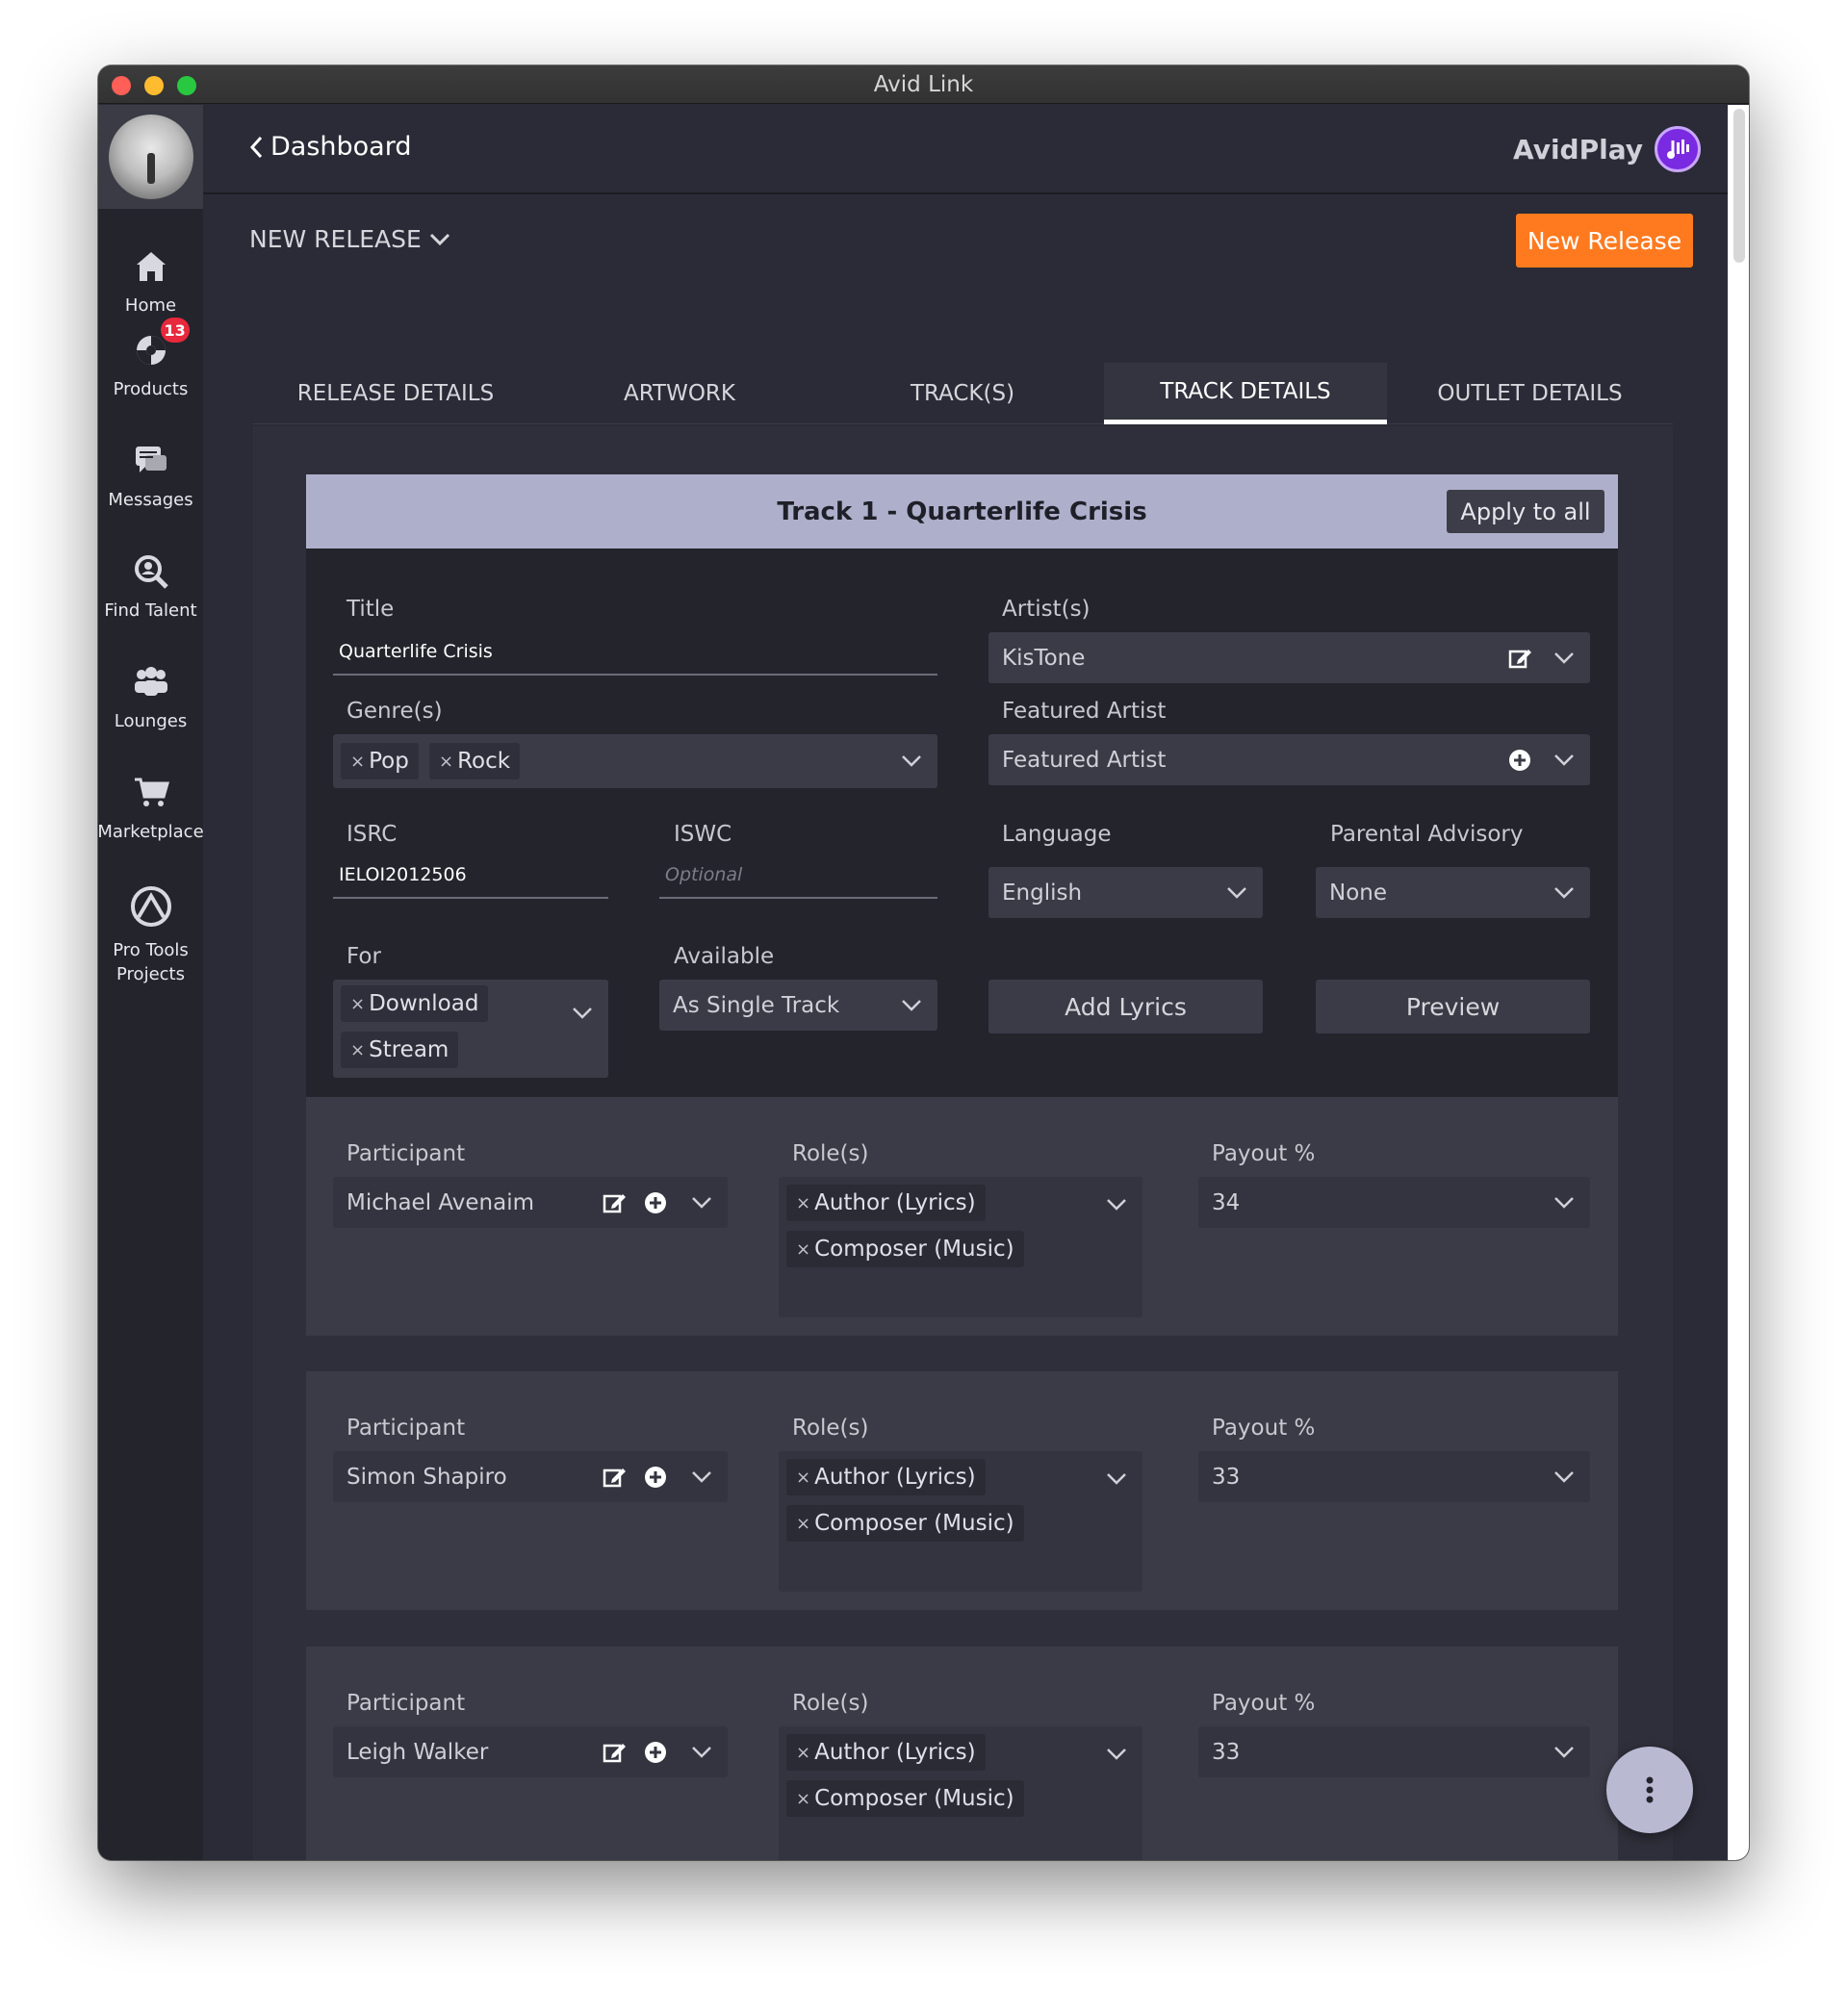  I want to click on sidebar-item-products: 13 Products, so click(150, 359).